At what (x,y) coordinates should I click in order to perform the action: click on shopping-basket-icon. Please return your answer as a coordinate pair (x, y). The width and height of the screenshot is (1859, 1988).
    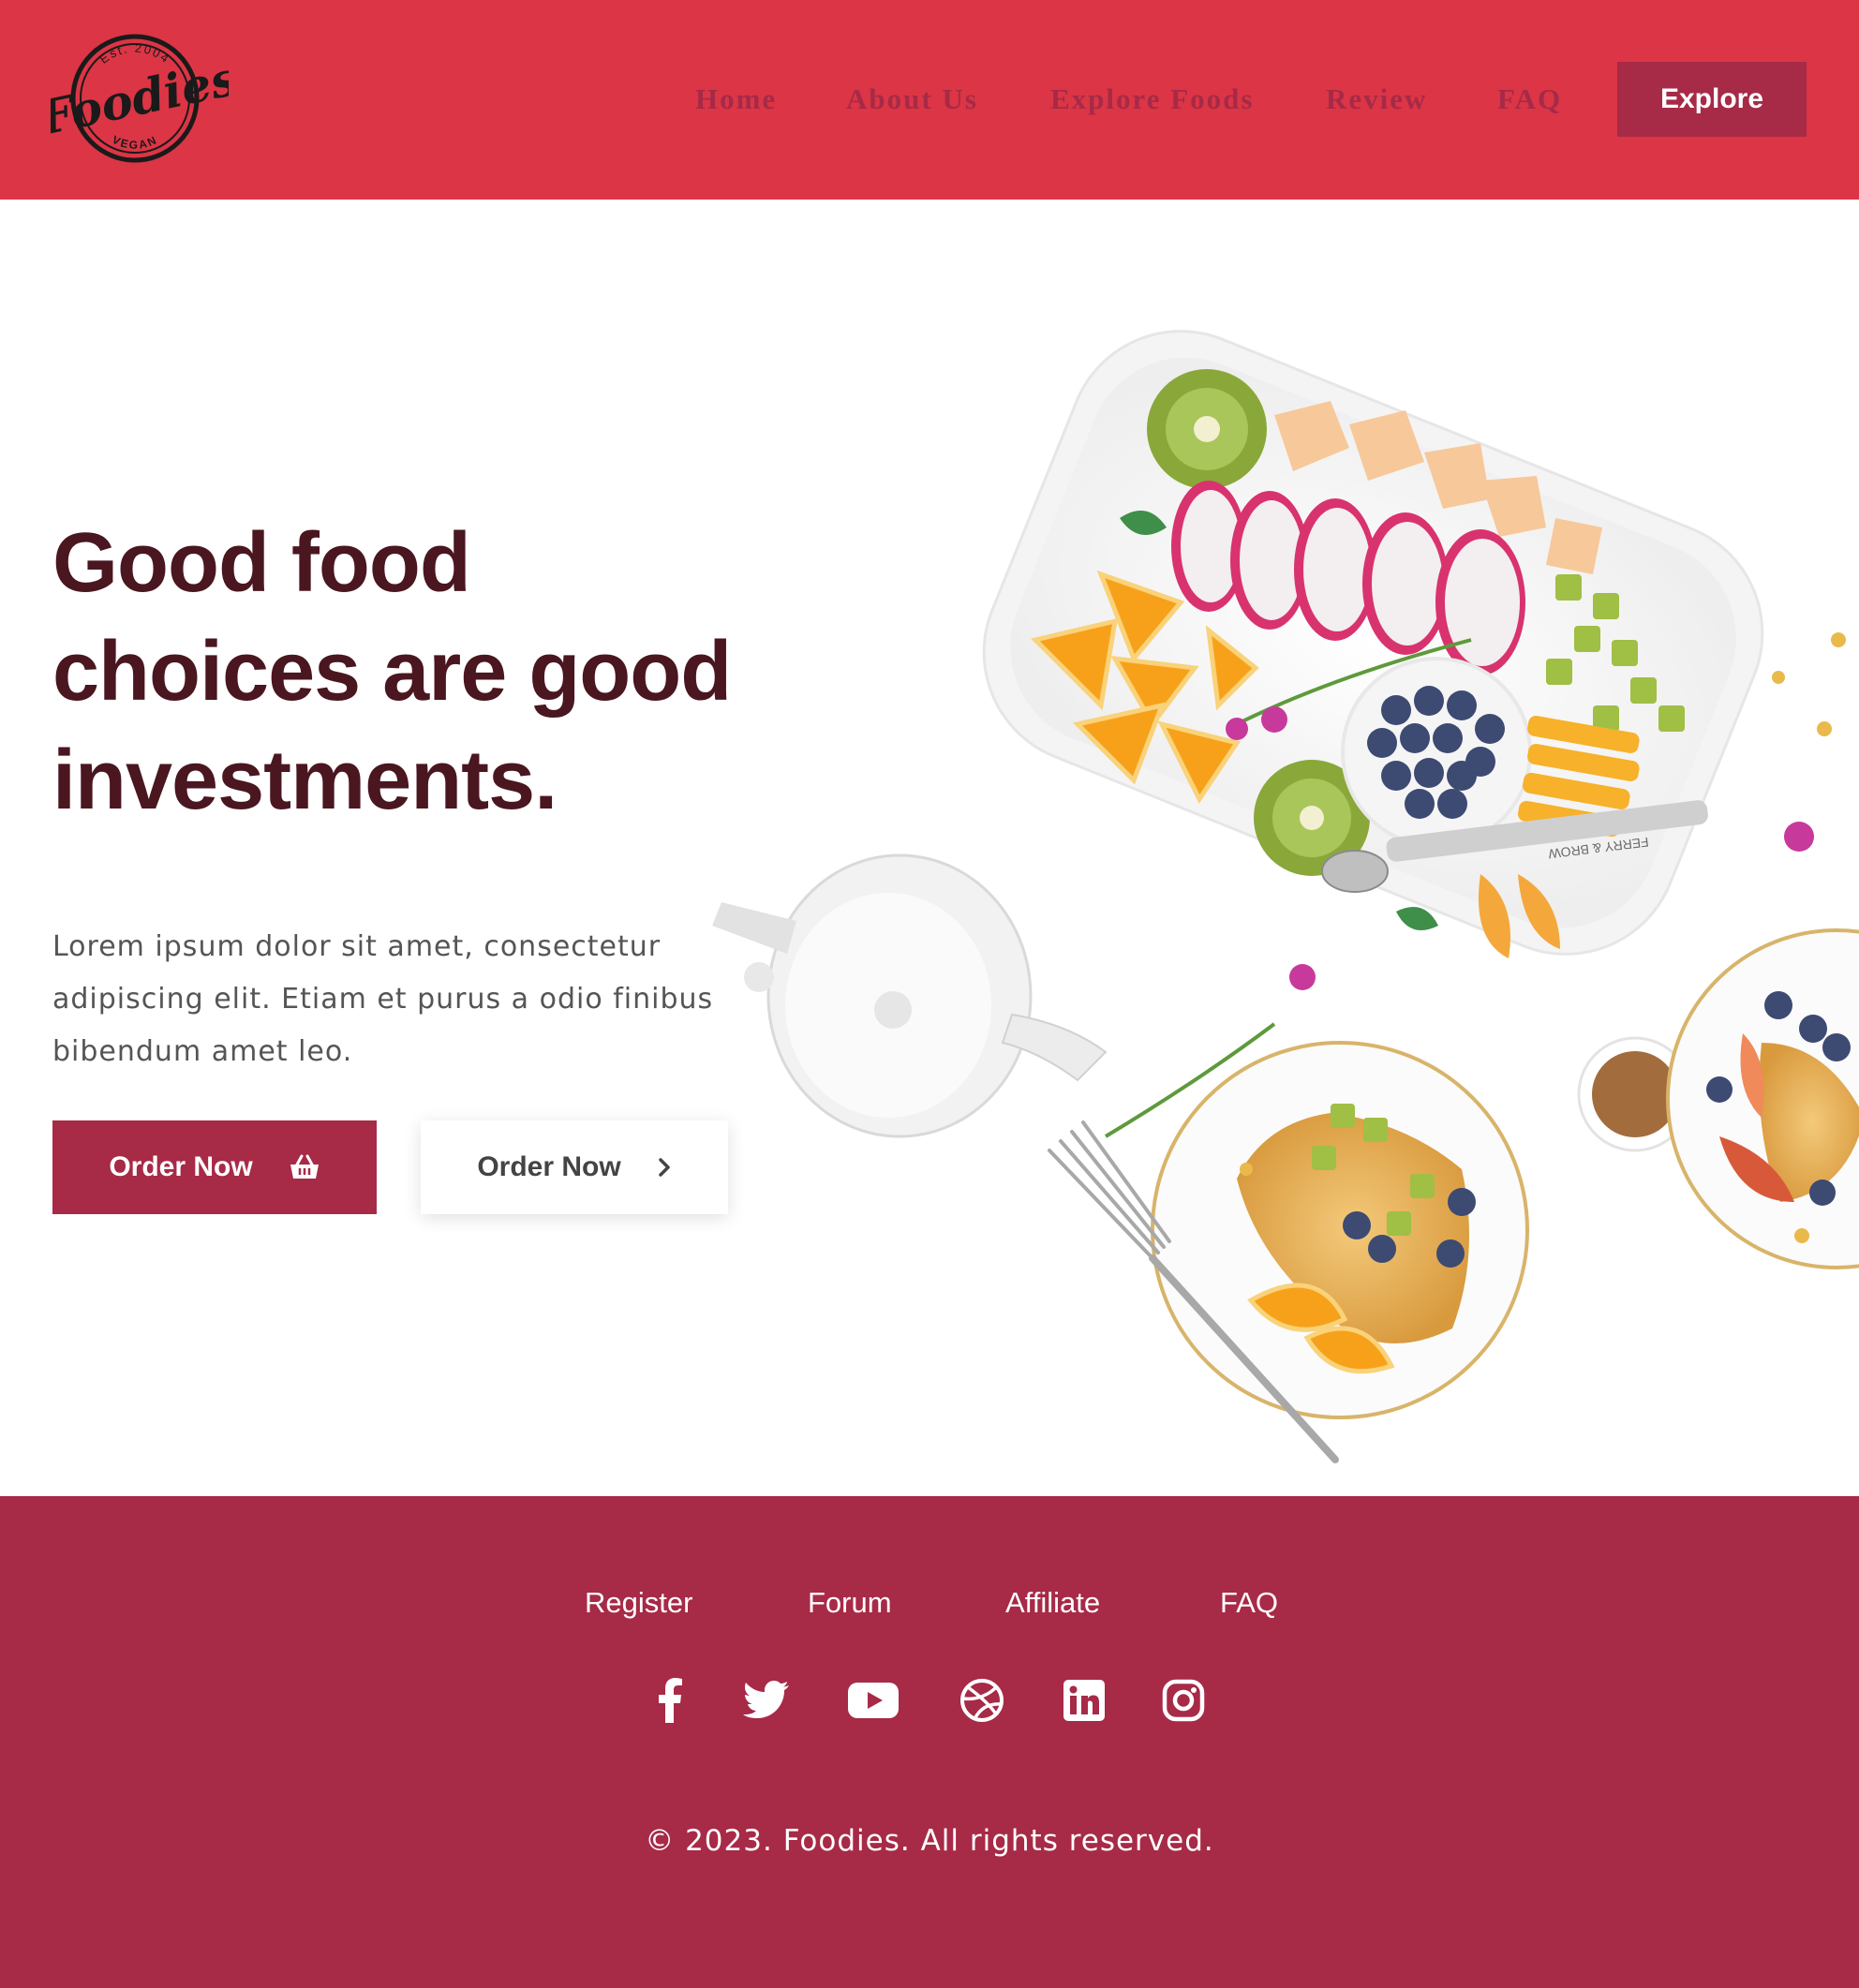
    Looking at the image, I should click on (304, 1167).